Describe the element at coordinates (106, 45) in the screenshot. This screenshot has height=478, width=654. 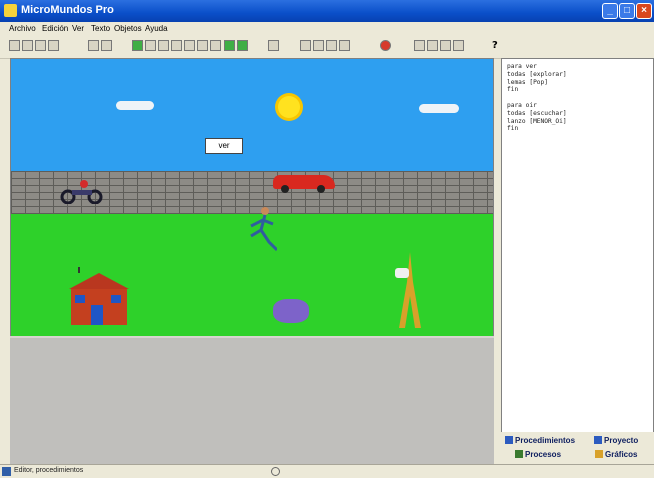
I see `copy-icon` at that location.